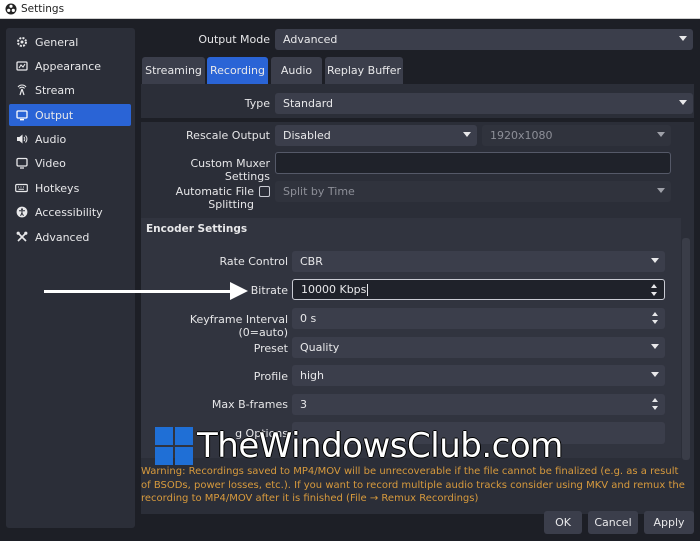 This screenshot has height=541, width=700. I want to click on sidebar-item-label: Appearance, so click(68, 66).